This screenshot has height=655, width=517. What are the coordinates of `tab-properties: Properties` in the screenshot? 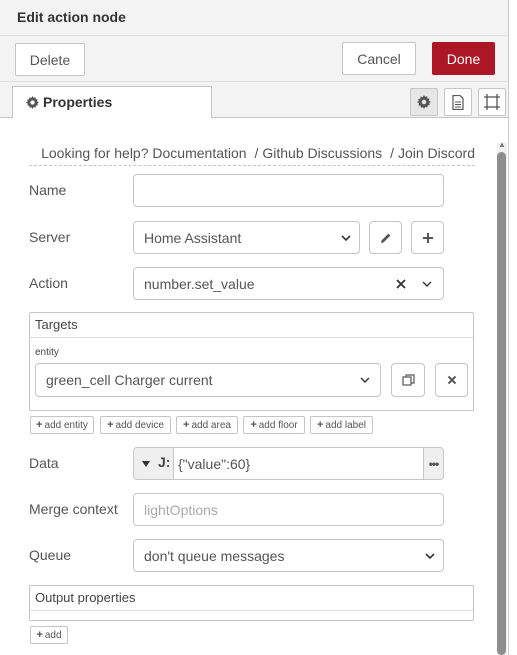 It's located at (112, 102).